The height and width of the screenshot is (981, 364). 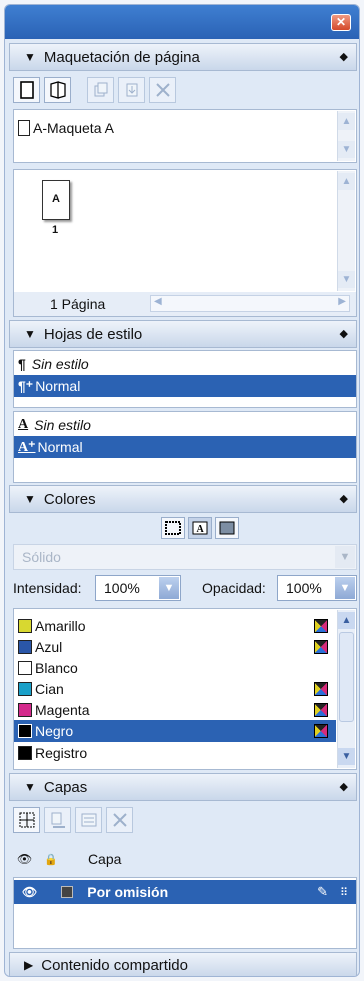 I want to click on character-style-item: A⁺ Normal, so click(x=185, y=447).